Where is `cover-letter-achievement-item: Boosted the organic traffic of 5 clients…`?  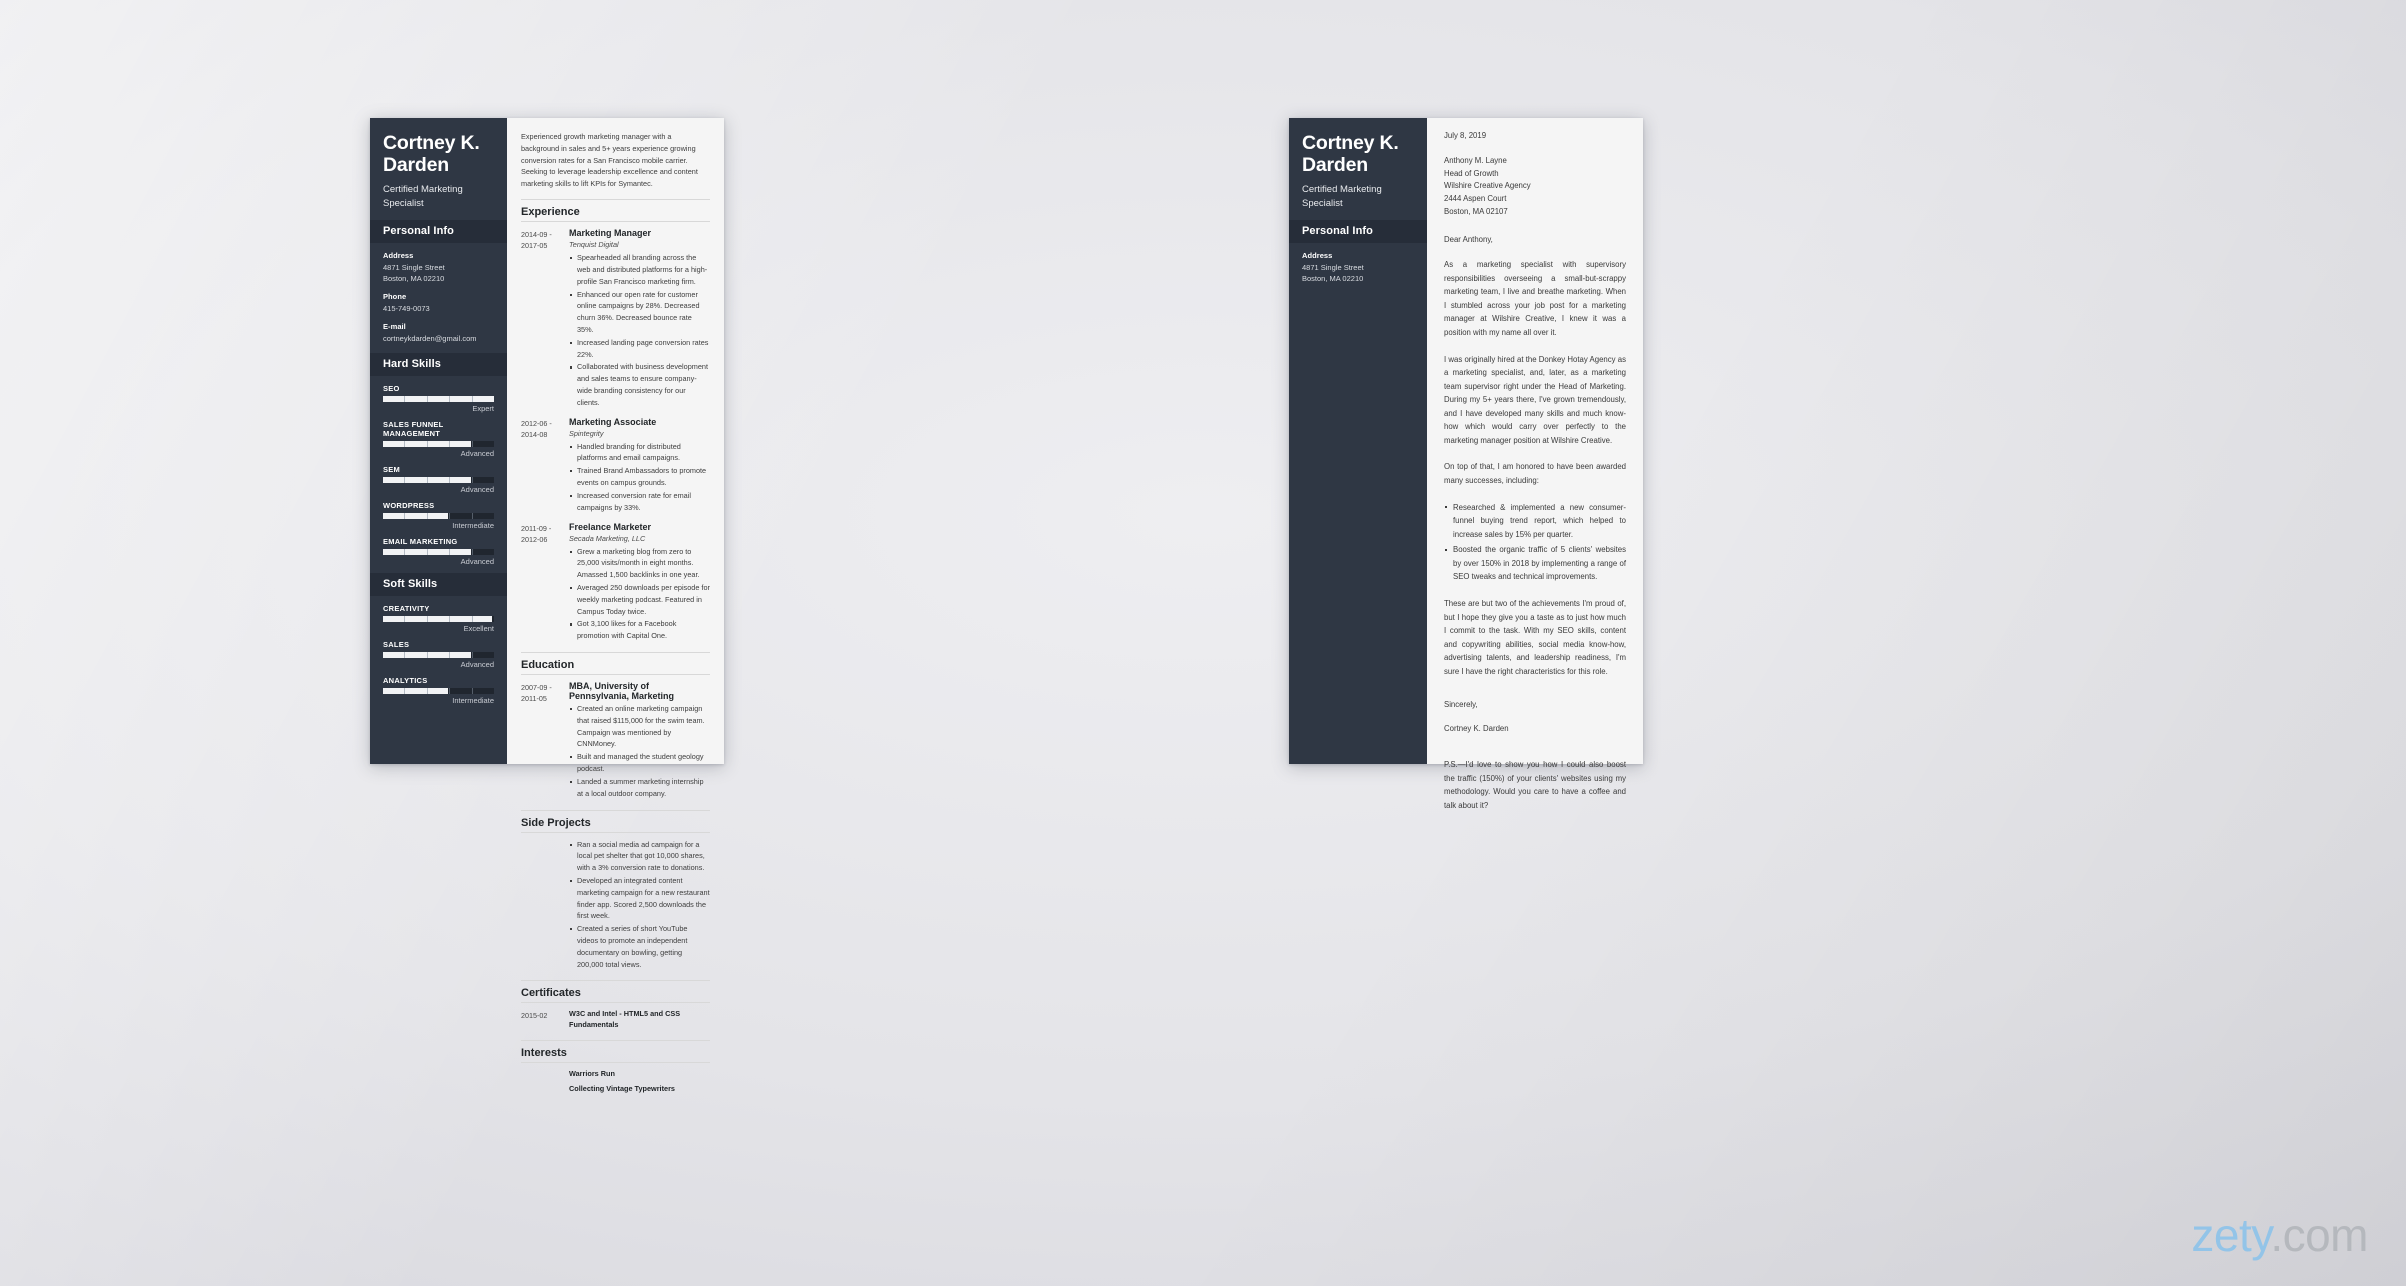
cover-letter-achievement-item: Boosted the organic traffic of 5 clients… is located at coordinates (1535, 563).